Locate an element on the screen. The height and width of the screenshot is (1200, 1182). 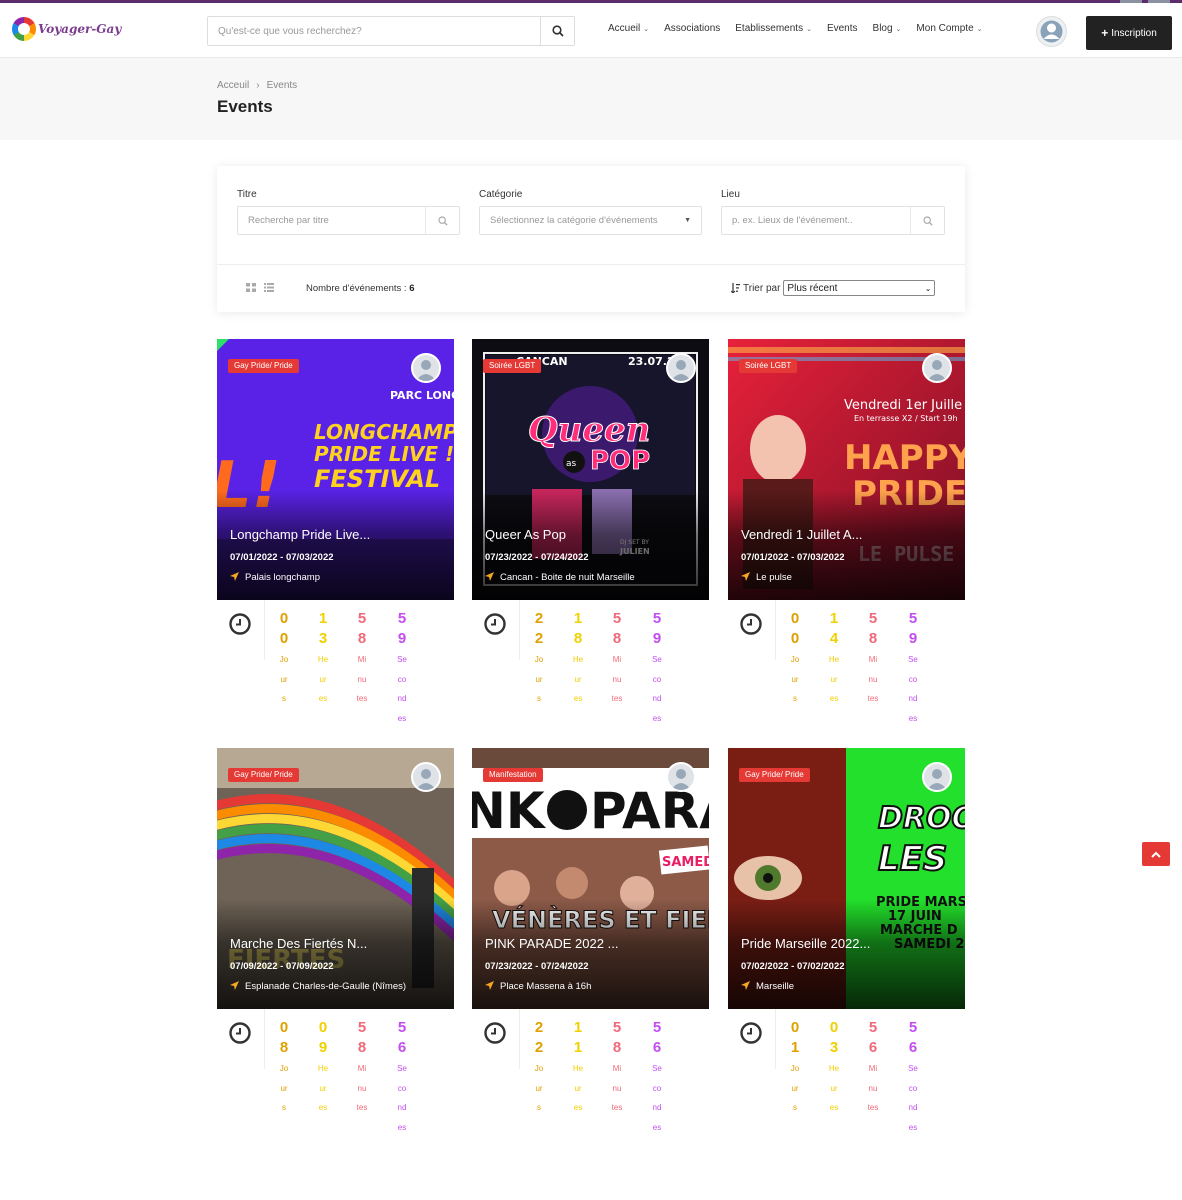
location-input is located at coordinates (816, 220).